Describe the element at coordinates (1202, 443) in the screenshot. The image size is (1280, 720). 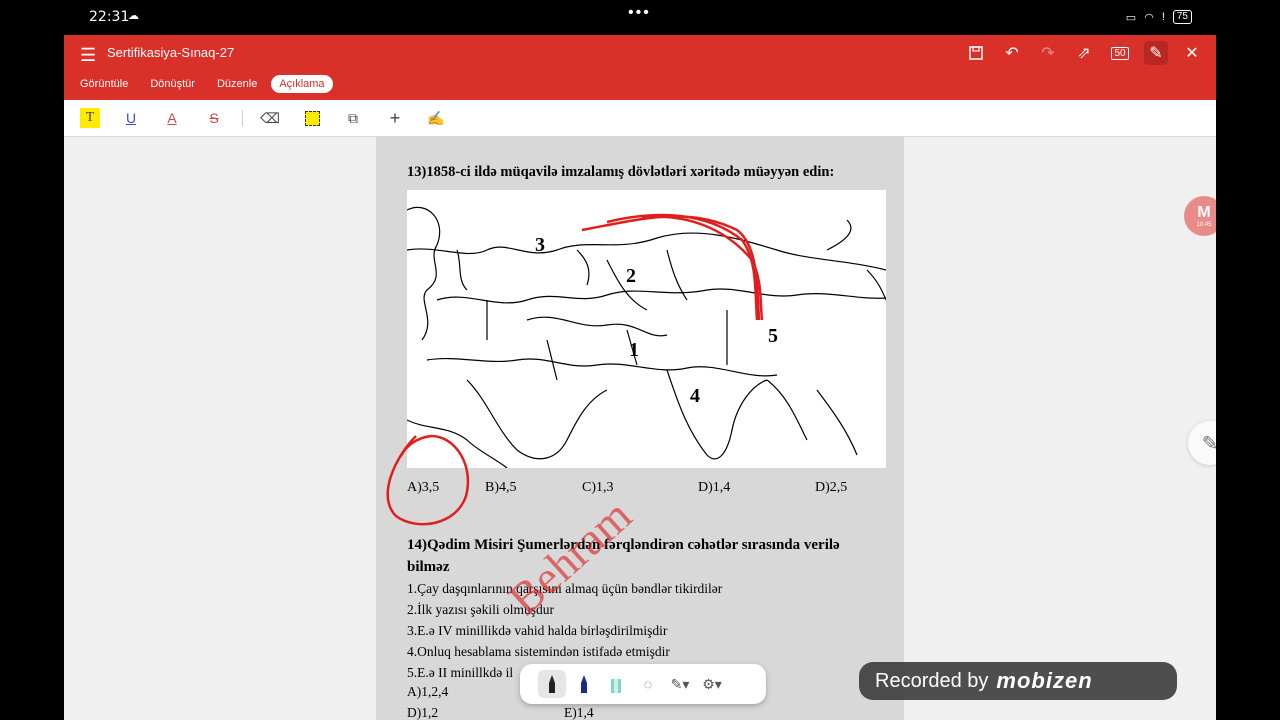
I see `floating-pen-button: ✎` at that location.